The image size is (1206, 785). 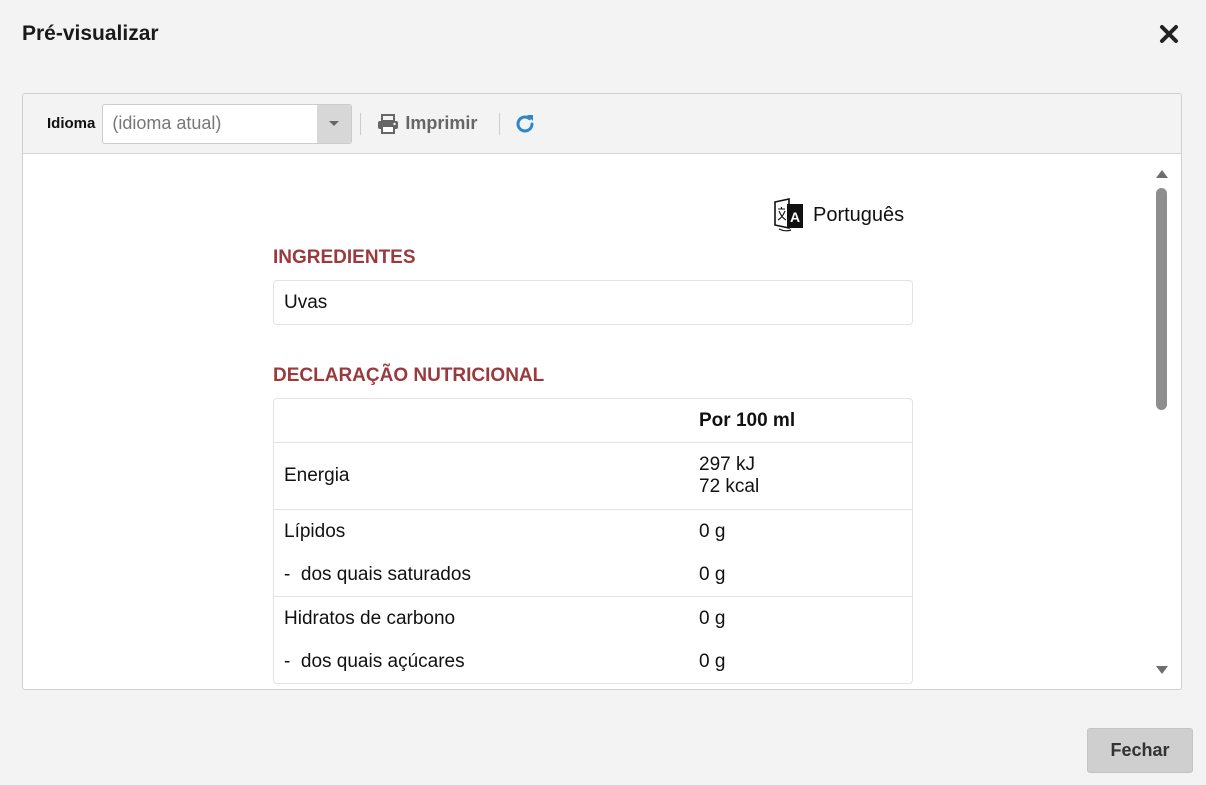 I want to click on energy-kj: 297 kJ, so click(x=727, y=464).